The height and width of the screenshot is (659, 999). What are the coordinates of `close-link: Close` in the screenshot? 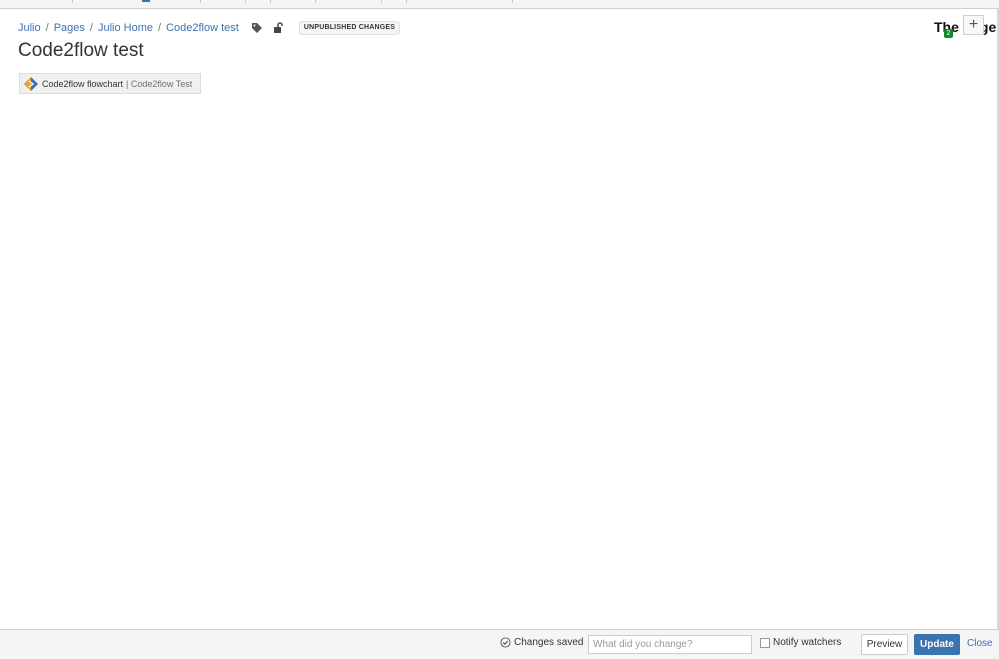 It's located at (980, 643).